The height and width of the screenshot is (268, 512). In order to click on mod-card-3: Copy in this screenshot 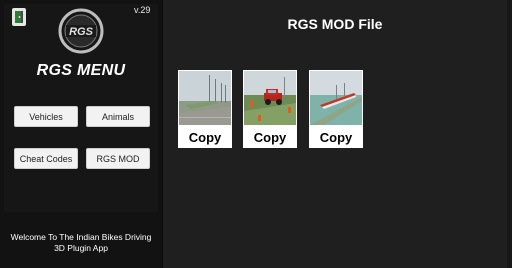, I will do `click(336, 109)`.